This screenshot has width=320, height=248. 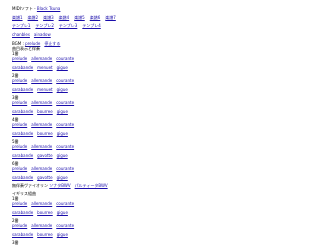 I want to click on toc-link-3: 楽譜3, so click(x=48, y=17).